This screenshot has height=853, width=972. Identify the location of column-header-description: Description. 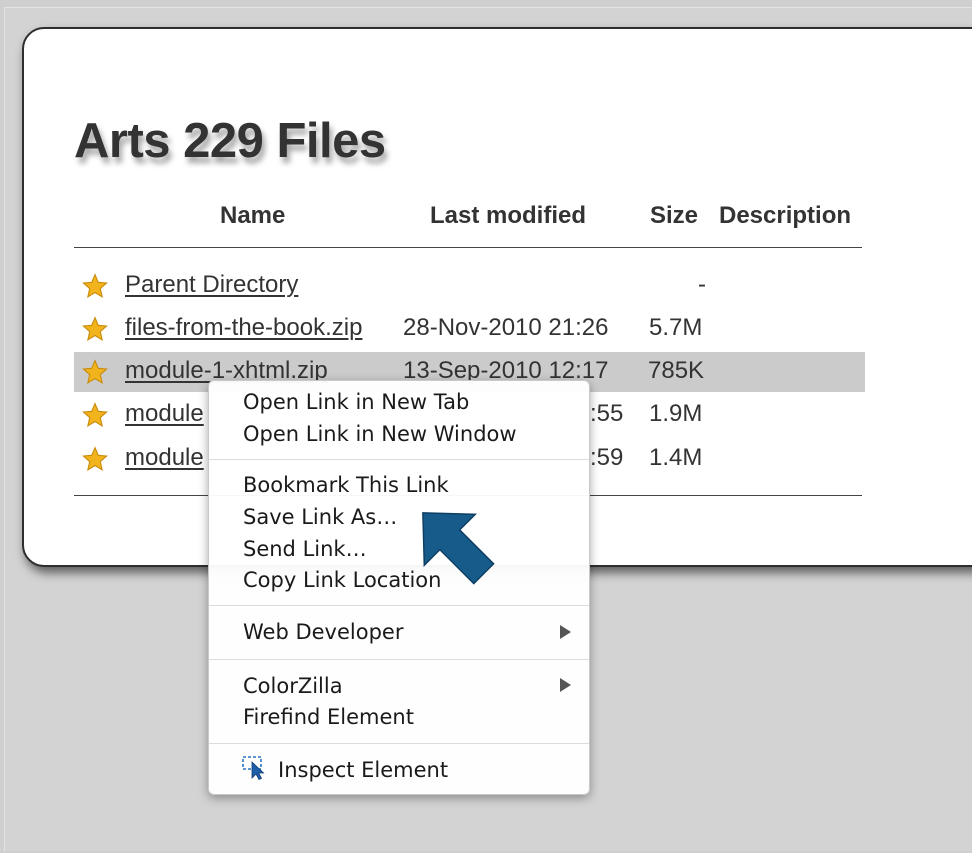
(785, 216).